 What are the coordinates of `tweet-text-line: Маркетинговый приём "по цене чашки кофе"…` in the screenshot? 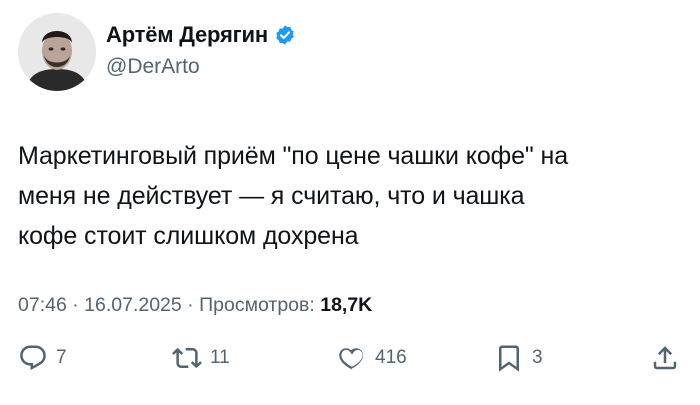 It's located at (293, 156).